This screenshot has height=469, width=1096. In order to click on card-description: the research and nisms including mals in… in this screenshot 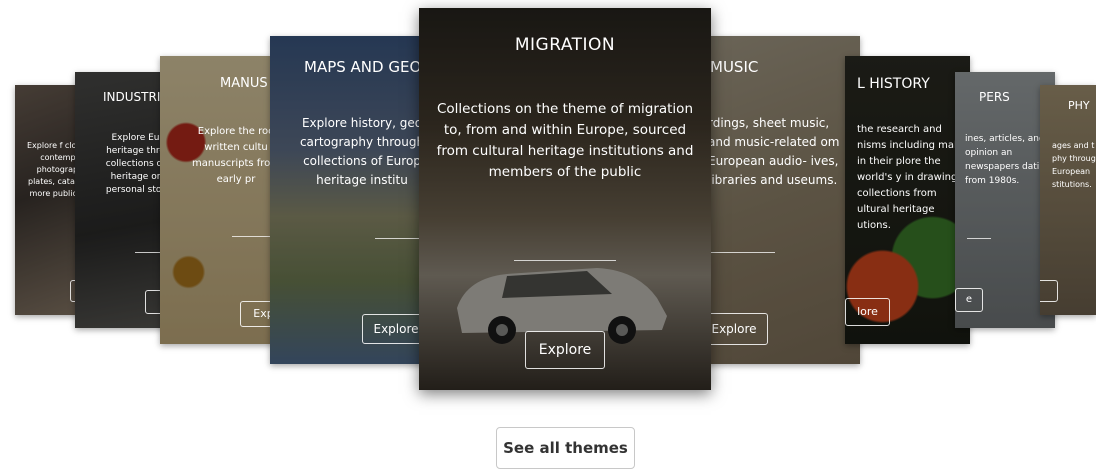, I will do `click(911, 177)`.